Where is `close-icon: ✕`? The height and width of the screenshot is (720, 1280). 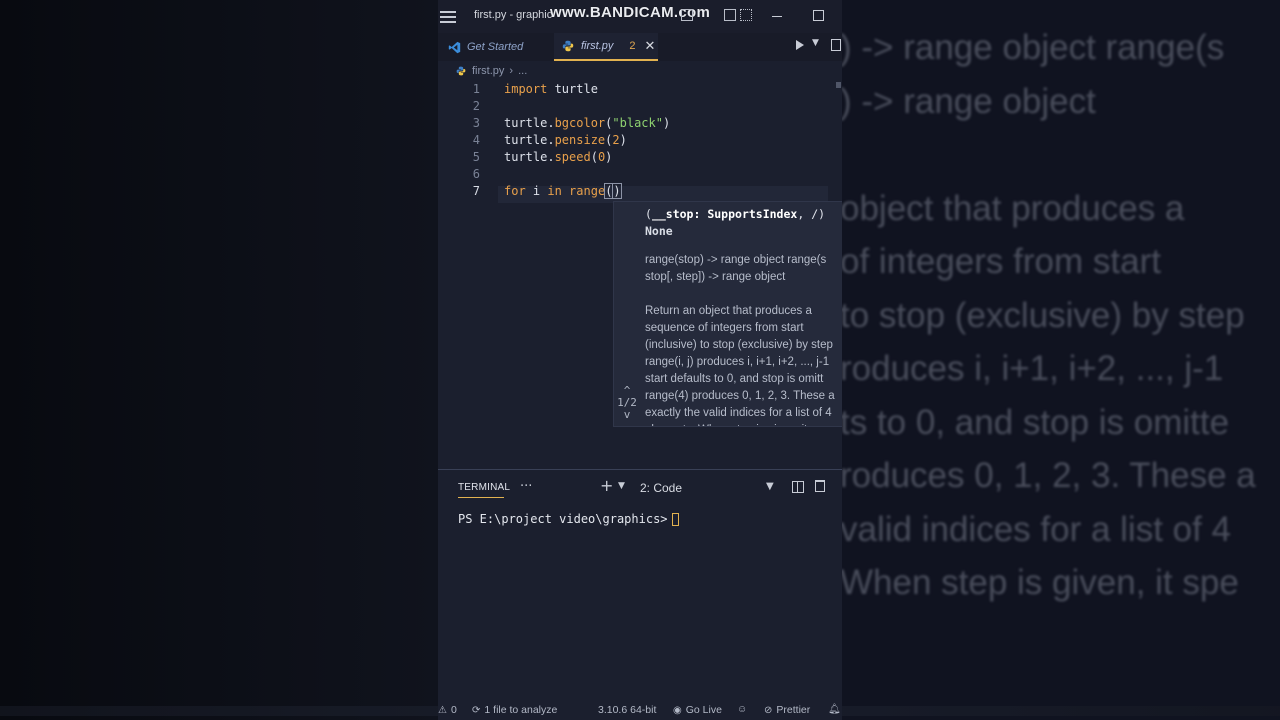
close-icon: ✕ is located at coordinates (650, 46).